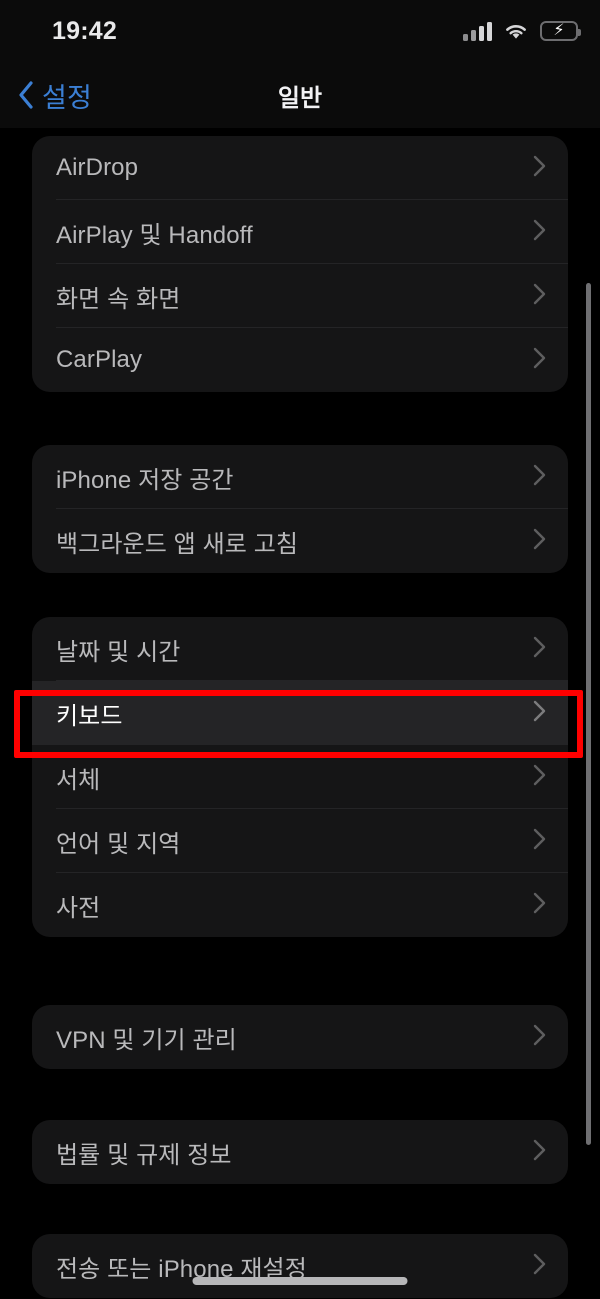 This screenshot has height=1299, width=600. Describe the element at coordinates (300, 360) in the screenshot. I see `settings-row: CarPlay` at that location.